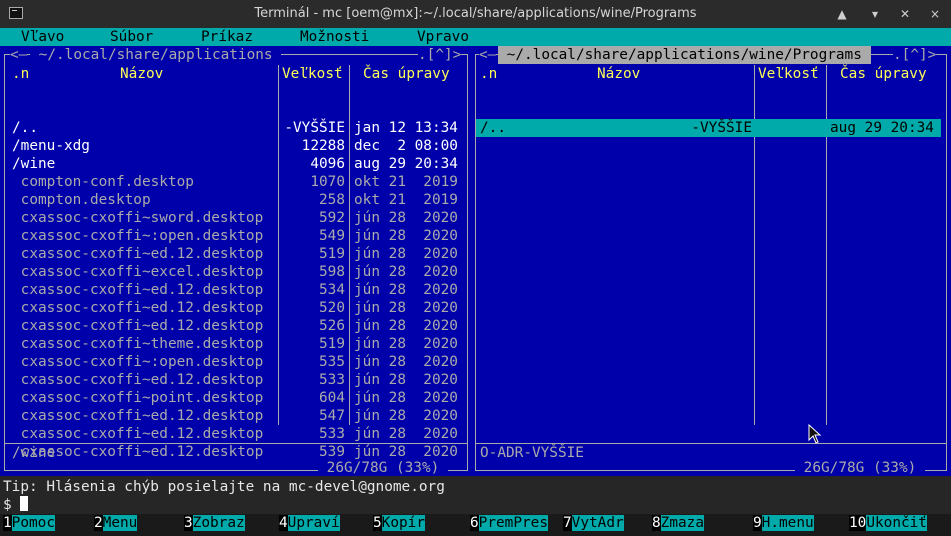  What do you see at coordinates (327, 164) in the screenshot?
I see `cell-size: 4096` at bounding box center [327, 164].